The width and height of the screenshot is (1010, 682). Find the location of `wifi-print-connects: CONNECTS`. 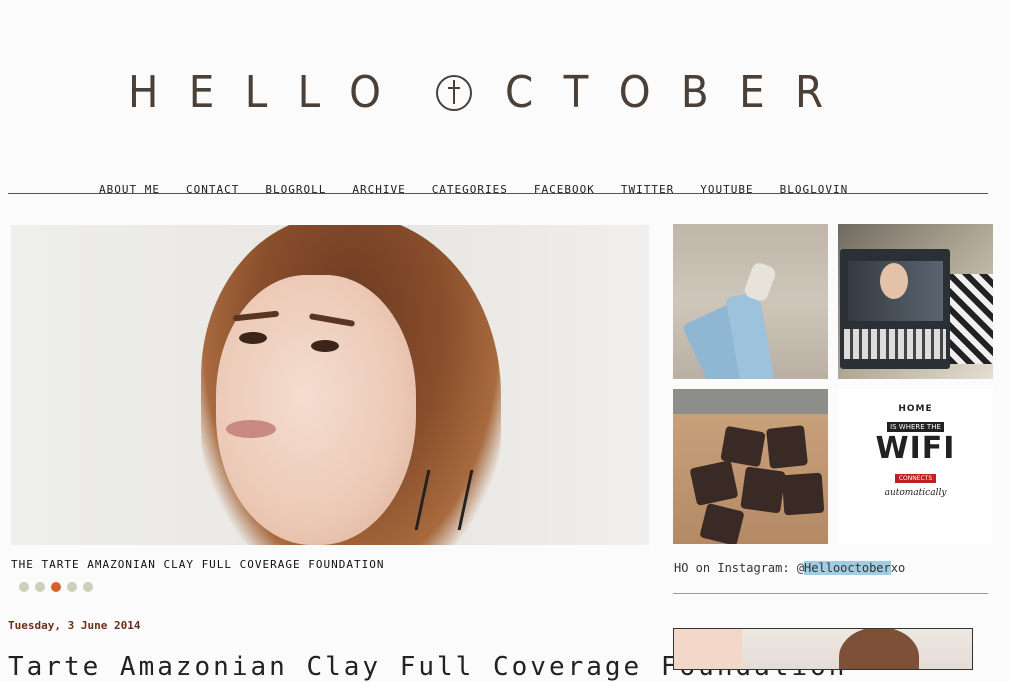

wifi-print-connects: CONNECTS is located at coordinates (915, 478).